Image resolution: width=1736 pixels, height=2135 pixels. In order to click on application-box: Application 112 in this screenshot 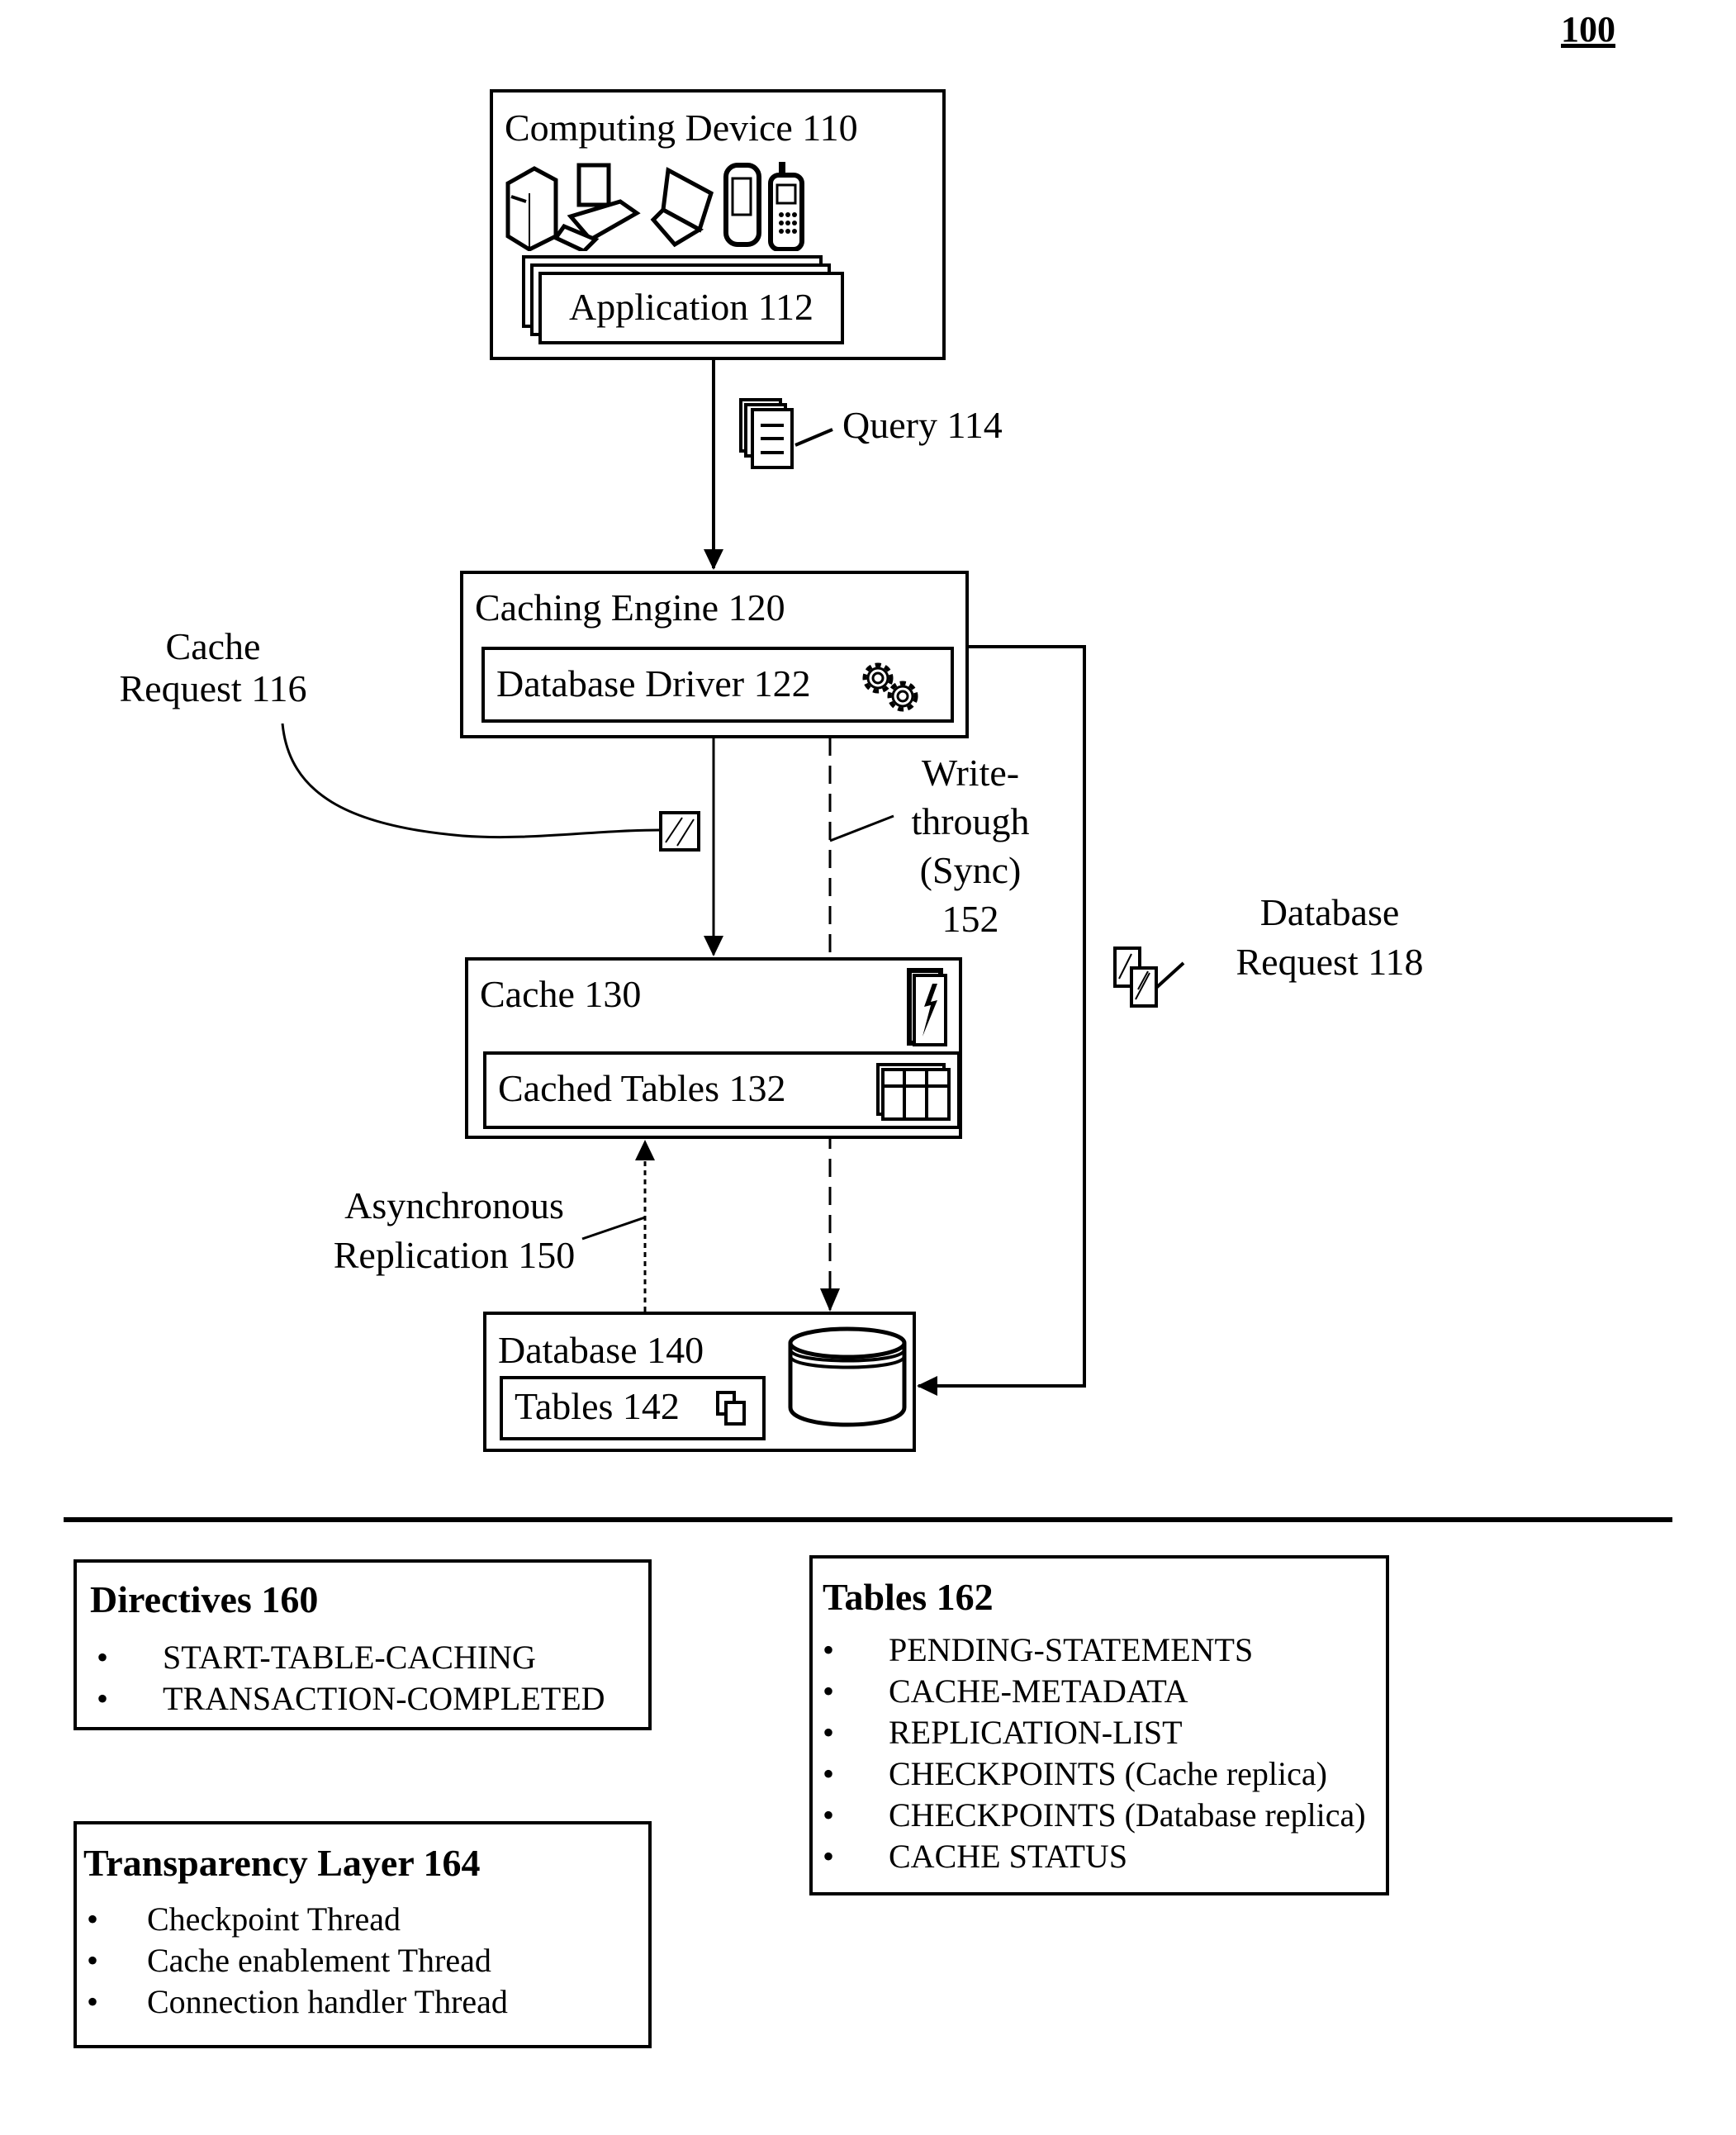, I will do `click(691, 308)`.